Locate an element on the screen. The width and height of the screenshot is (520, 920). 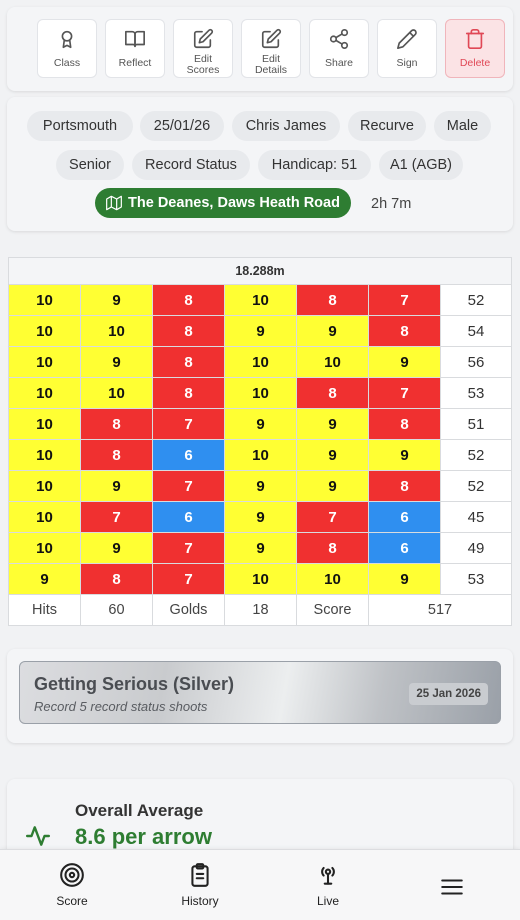
share-button-label: Share is located at coordinates (339, 63).